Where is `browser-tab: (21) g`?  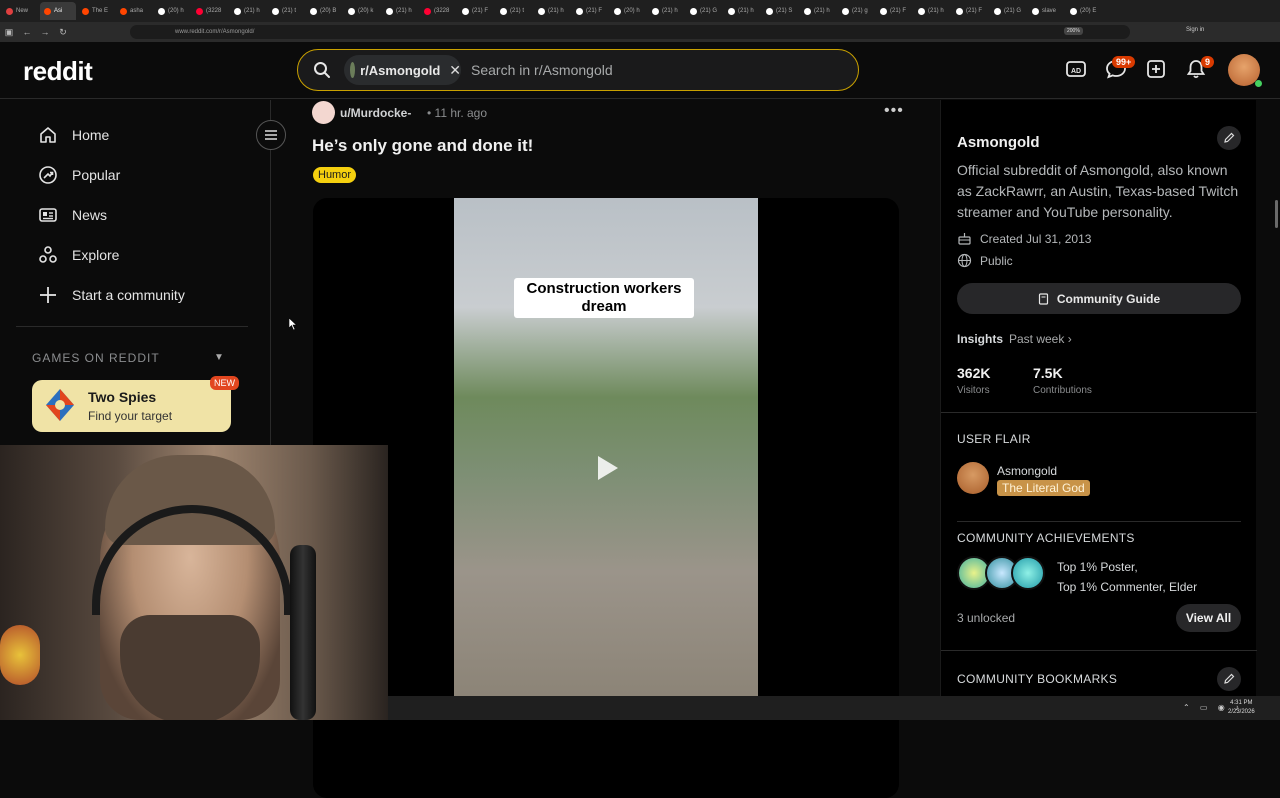 browser-tab: (21) g is located at coordinates (856, 11).